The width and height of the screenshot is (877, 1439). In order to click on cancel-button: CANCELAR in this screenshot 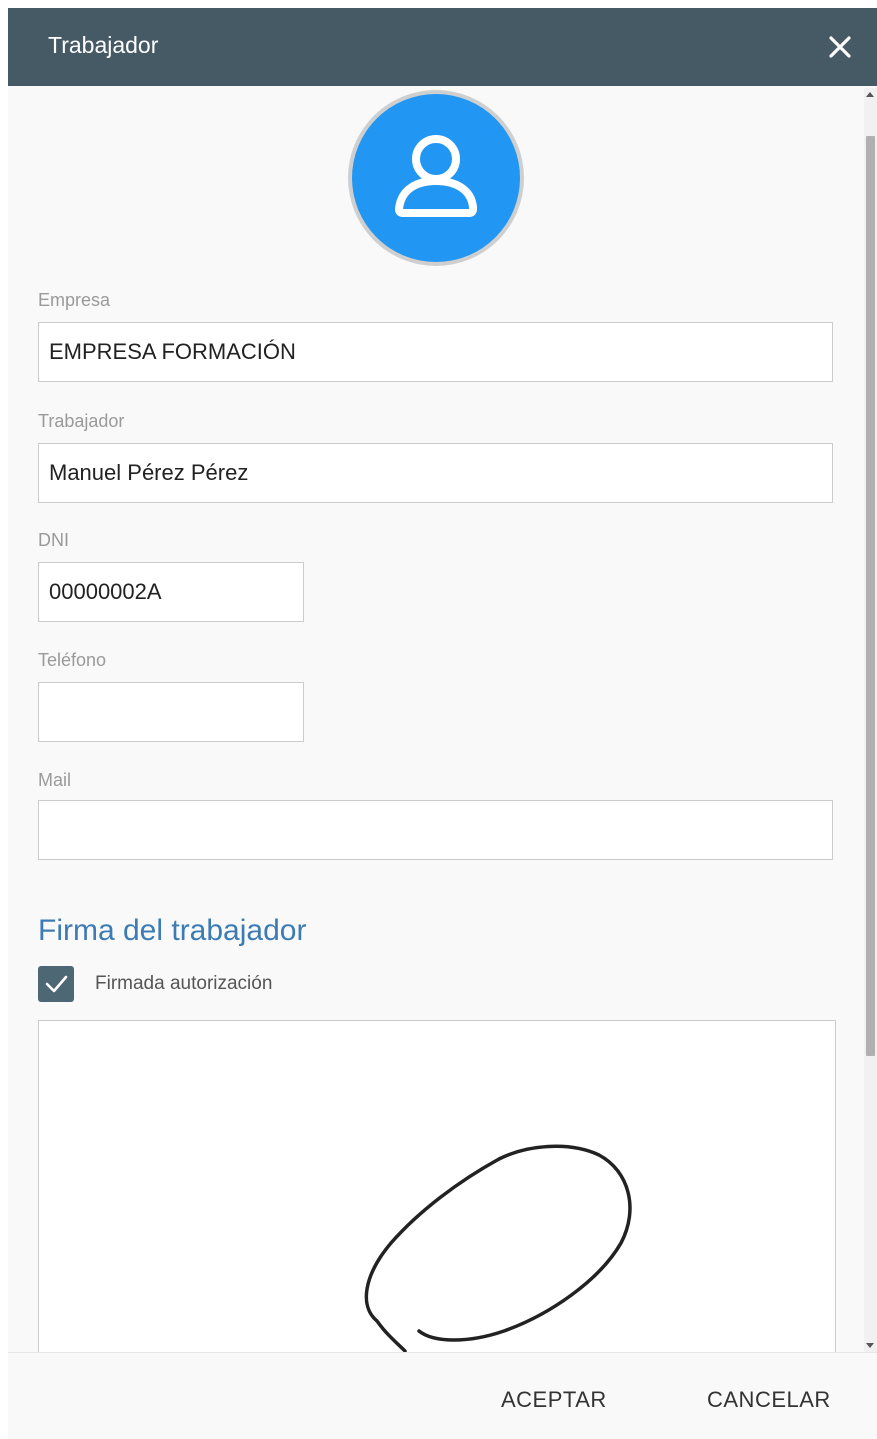, I will do `click(769, 1400)`.